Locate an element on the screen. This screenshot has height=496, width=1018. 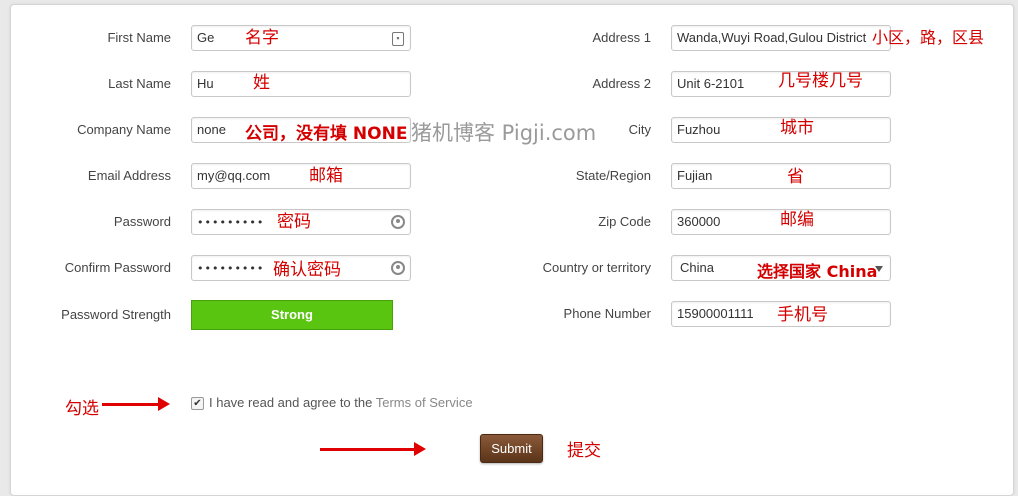
address1-input: Wanda,Wuyi Road,Gulou District is located at coordinates (781, 38).